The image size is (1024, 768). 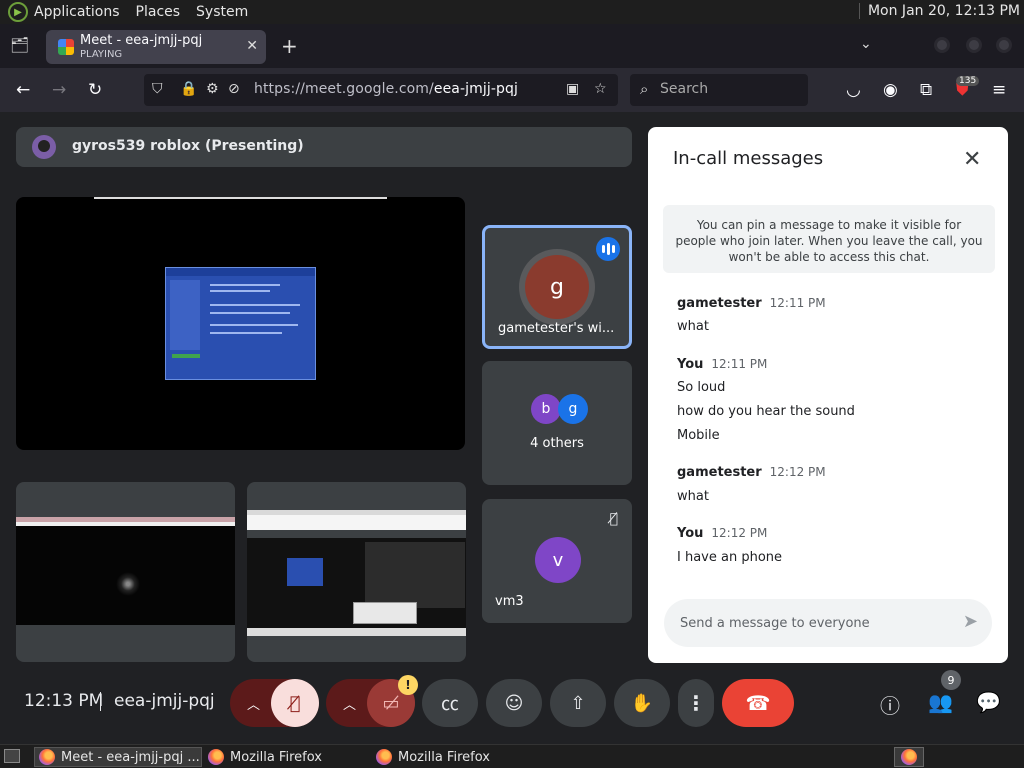 I want to click on new-tab-plus-icon: +, so click(x=289, y=46).